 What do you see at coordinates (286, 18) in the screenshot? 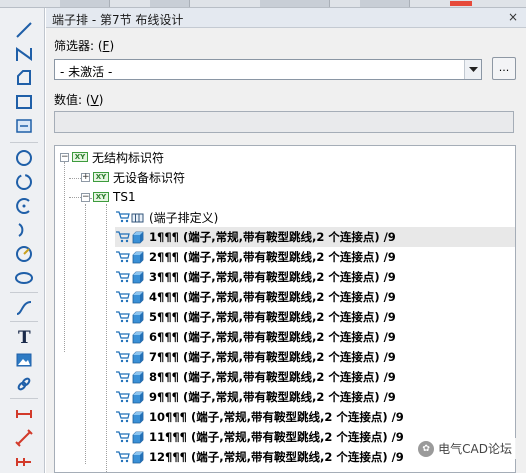
I see `panel-titlebar: 端子排 - 第7节 布线设计 ×` at bounding box center [286, 18].